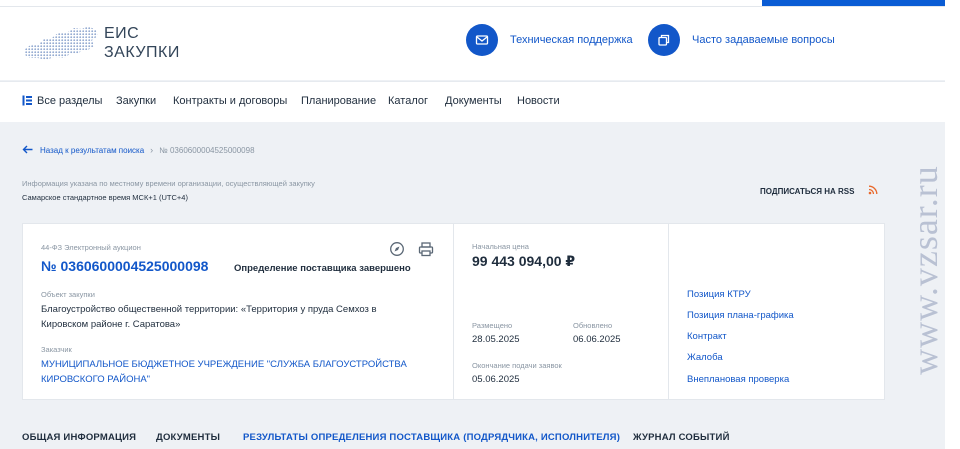  I want to click on posted-date: 28.05.2025, so click(496, 339).